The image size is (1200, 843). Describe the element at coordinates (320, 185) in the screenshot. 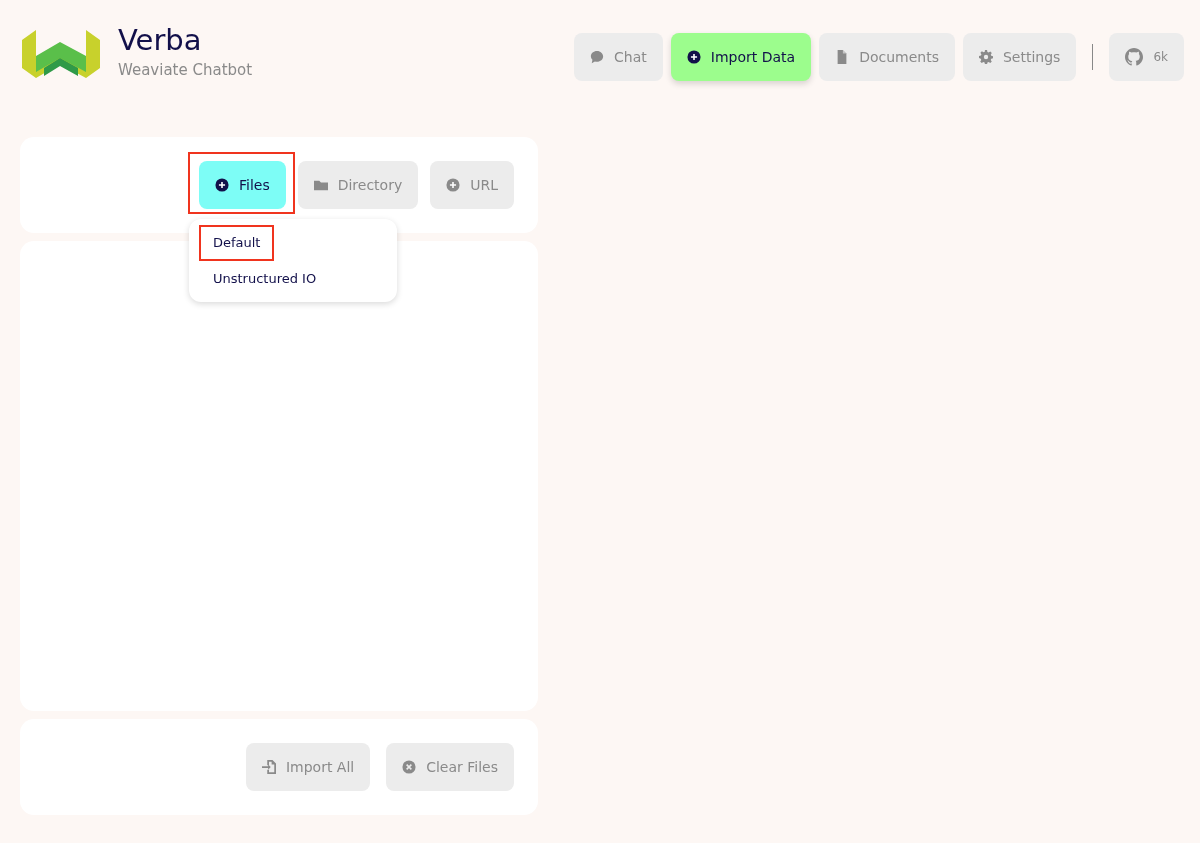

I see `folder-icon` at that location.